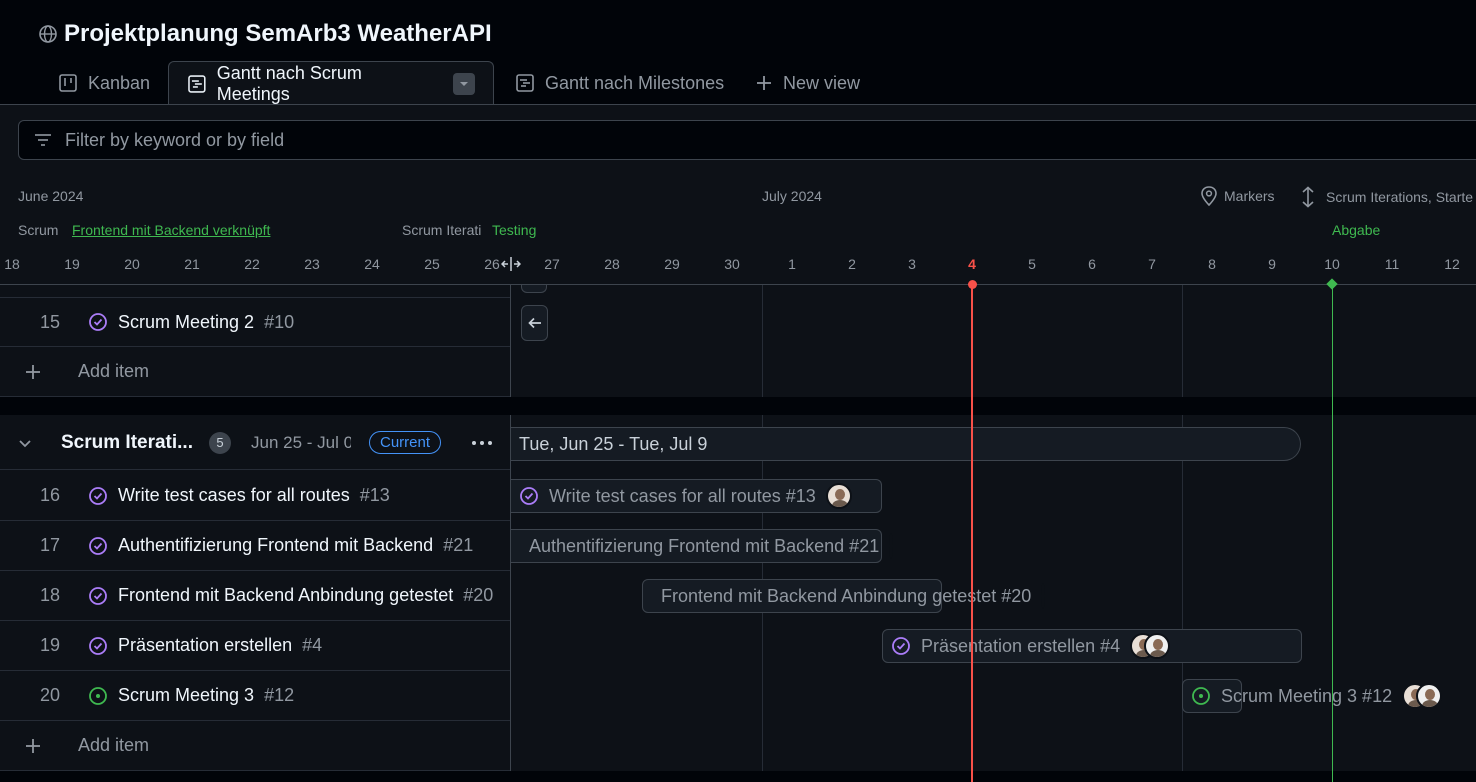 This screenshot has width=1476, height=782. What do you see at coordinates (252, 264) in the screenshot?
I see `day-label: 22` at bounding box center [252, 264].